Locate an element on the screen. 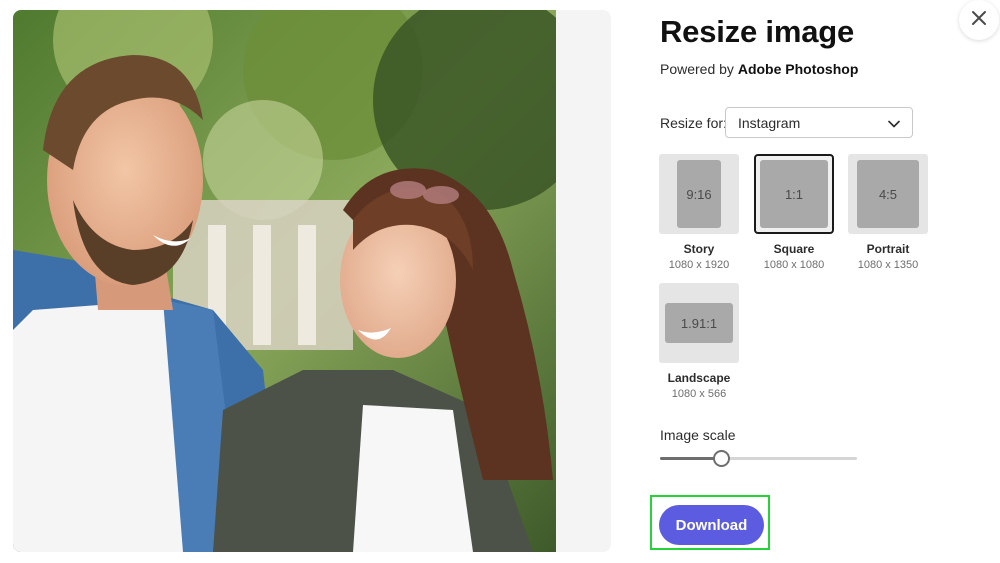 The width and height of the screenshot is (1000, 563). size-option-portrait: 4:5 Portrait 1080 x 1350 is located at coordinates (888, 212).